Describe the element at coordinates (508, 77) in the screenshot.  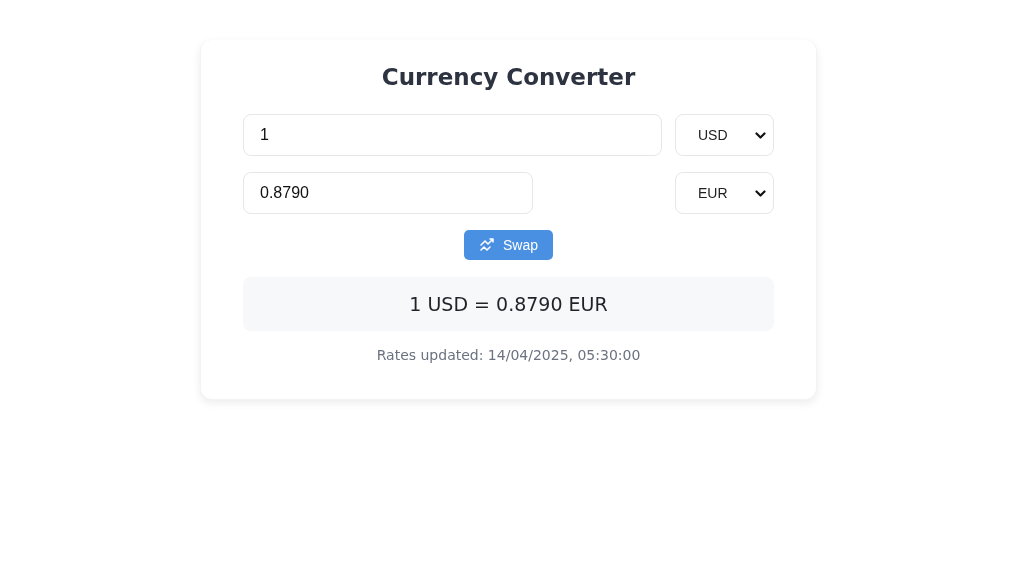
I see `card-title: Currency Converter` at that location.